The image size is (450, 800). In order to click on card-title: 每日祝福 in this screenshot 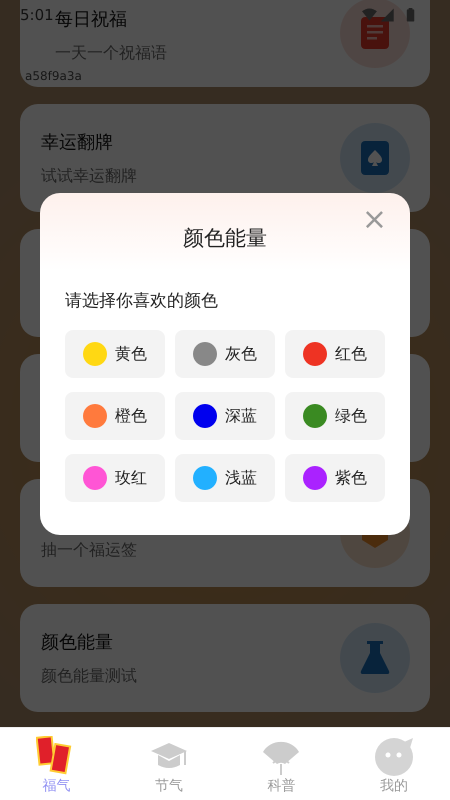, I will do `click(91, 19)`.